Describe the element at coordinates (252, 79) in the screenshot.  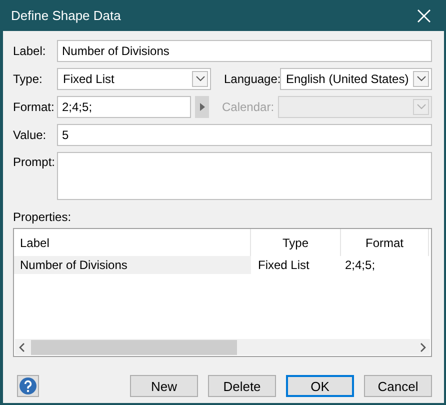
I see `field-label: Language:` at that location.